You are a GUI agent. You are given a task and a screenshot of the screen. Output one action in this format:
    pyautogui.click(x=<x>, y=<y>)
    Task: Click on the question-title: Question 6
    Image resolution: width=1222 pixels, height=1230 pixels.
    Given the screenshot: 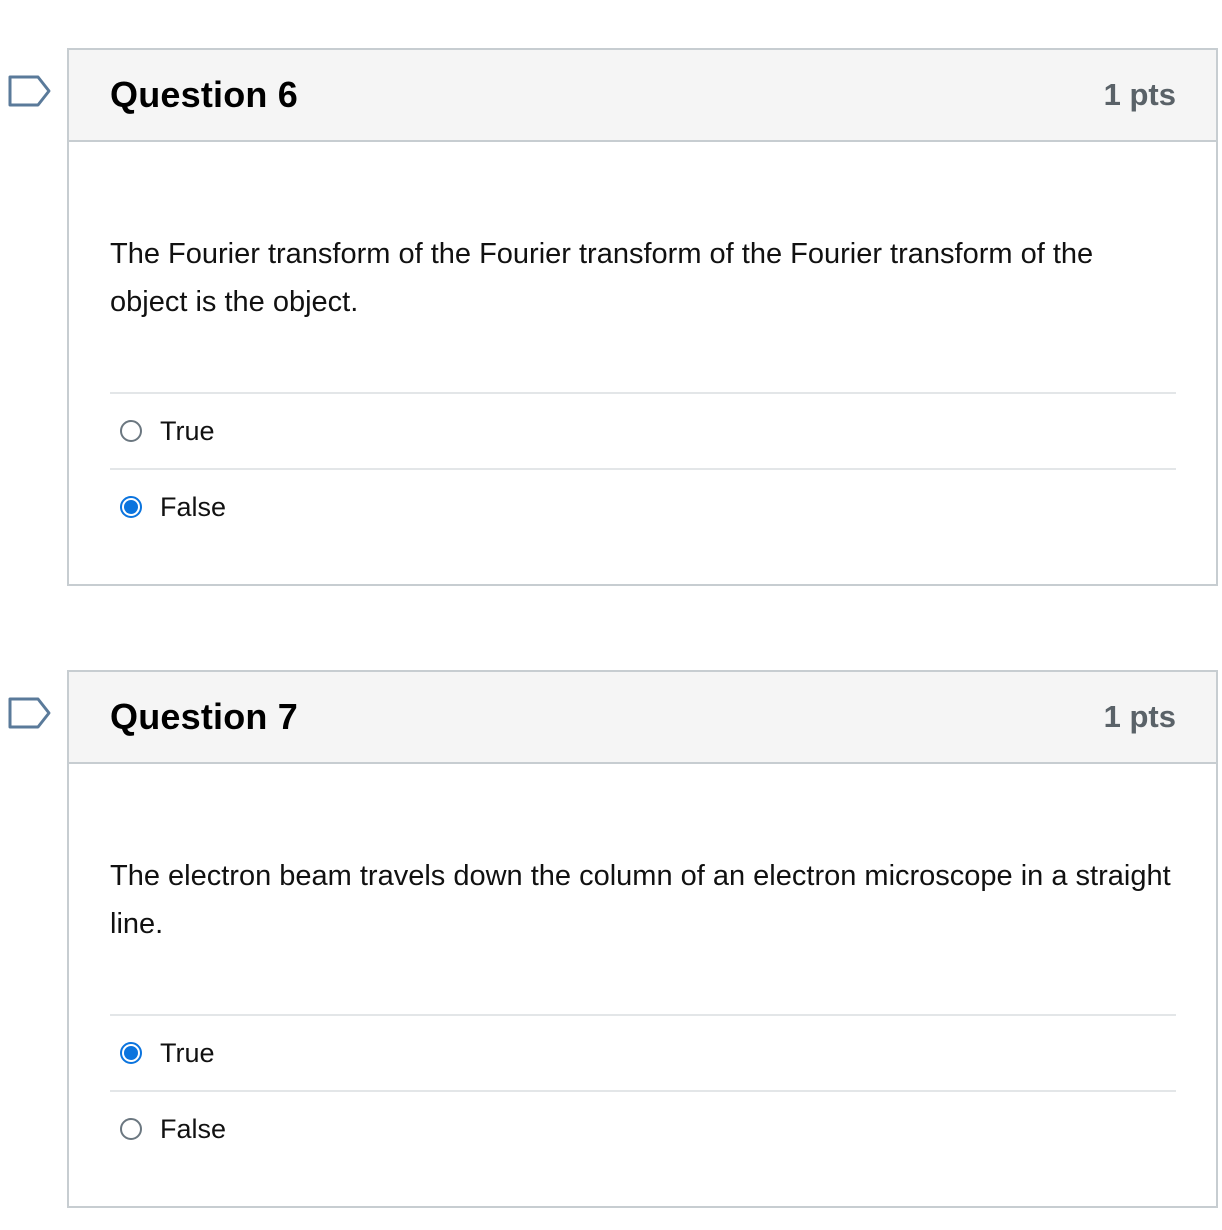 What is the action you would take?
    pyautogui.click(x=204, y=94)
    